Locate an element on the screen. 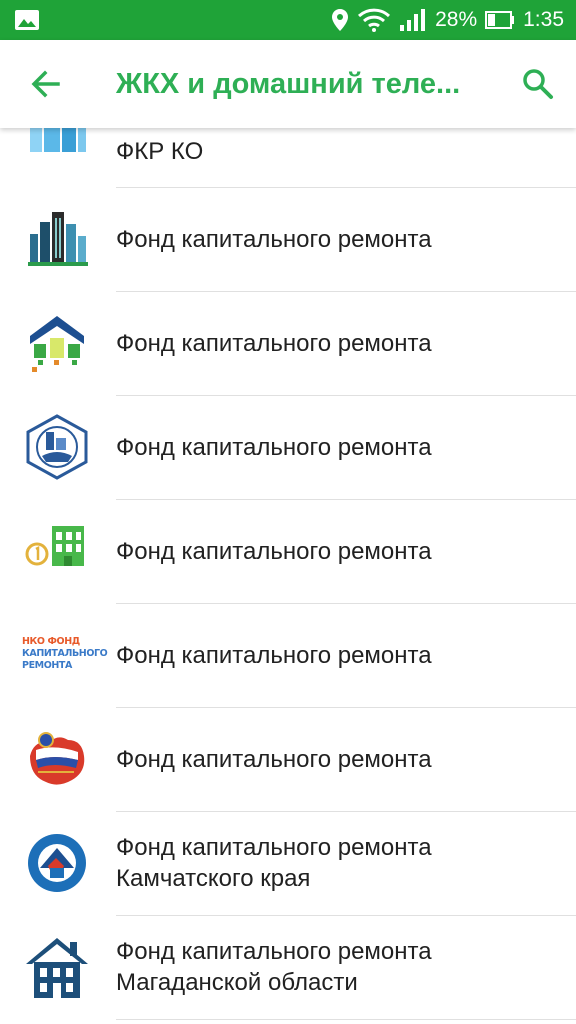 This screenshot has width=576, height=1024. battery-percent: 28% is located at coordinates (456, 19).